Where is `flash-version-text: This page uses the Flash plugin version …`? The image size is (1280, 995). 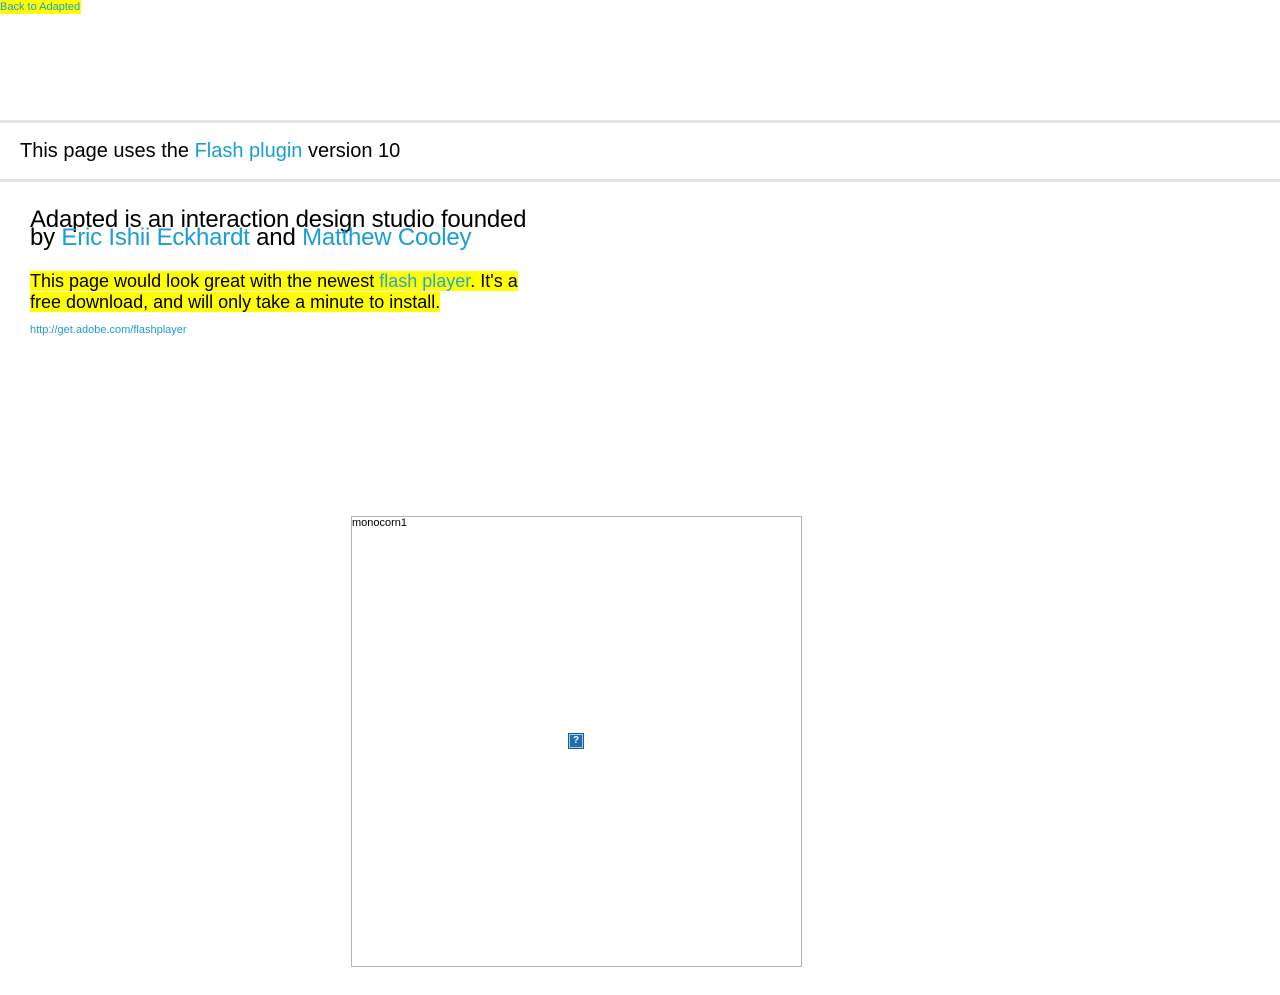
flash-version-text: This page uses the Flash plugin version … is located at coordinates (210, 151).